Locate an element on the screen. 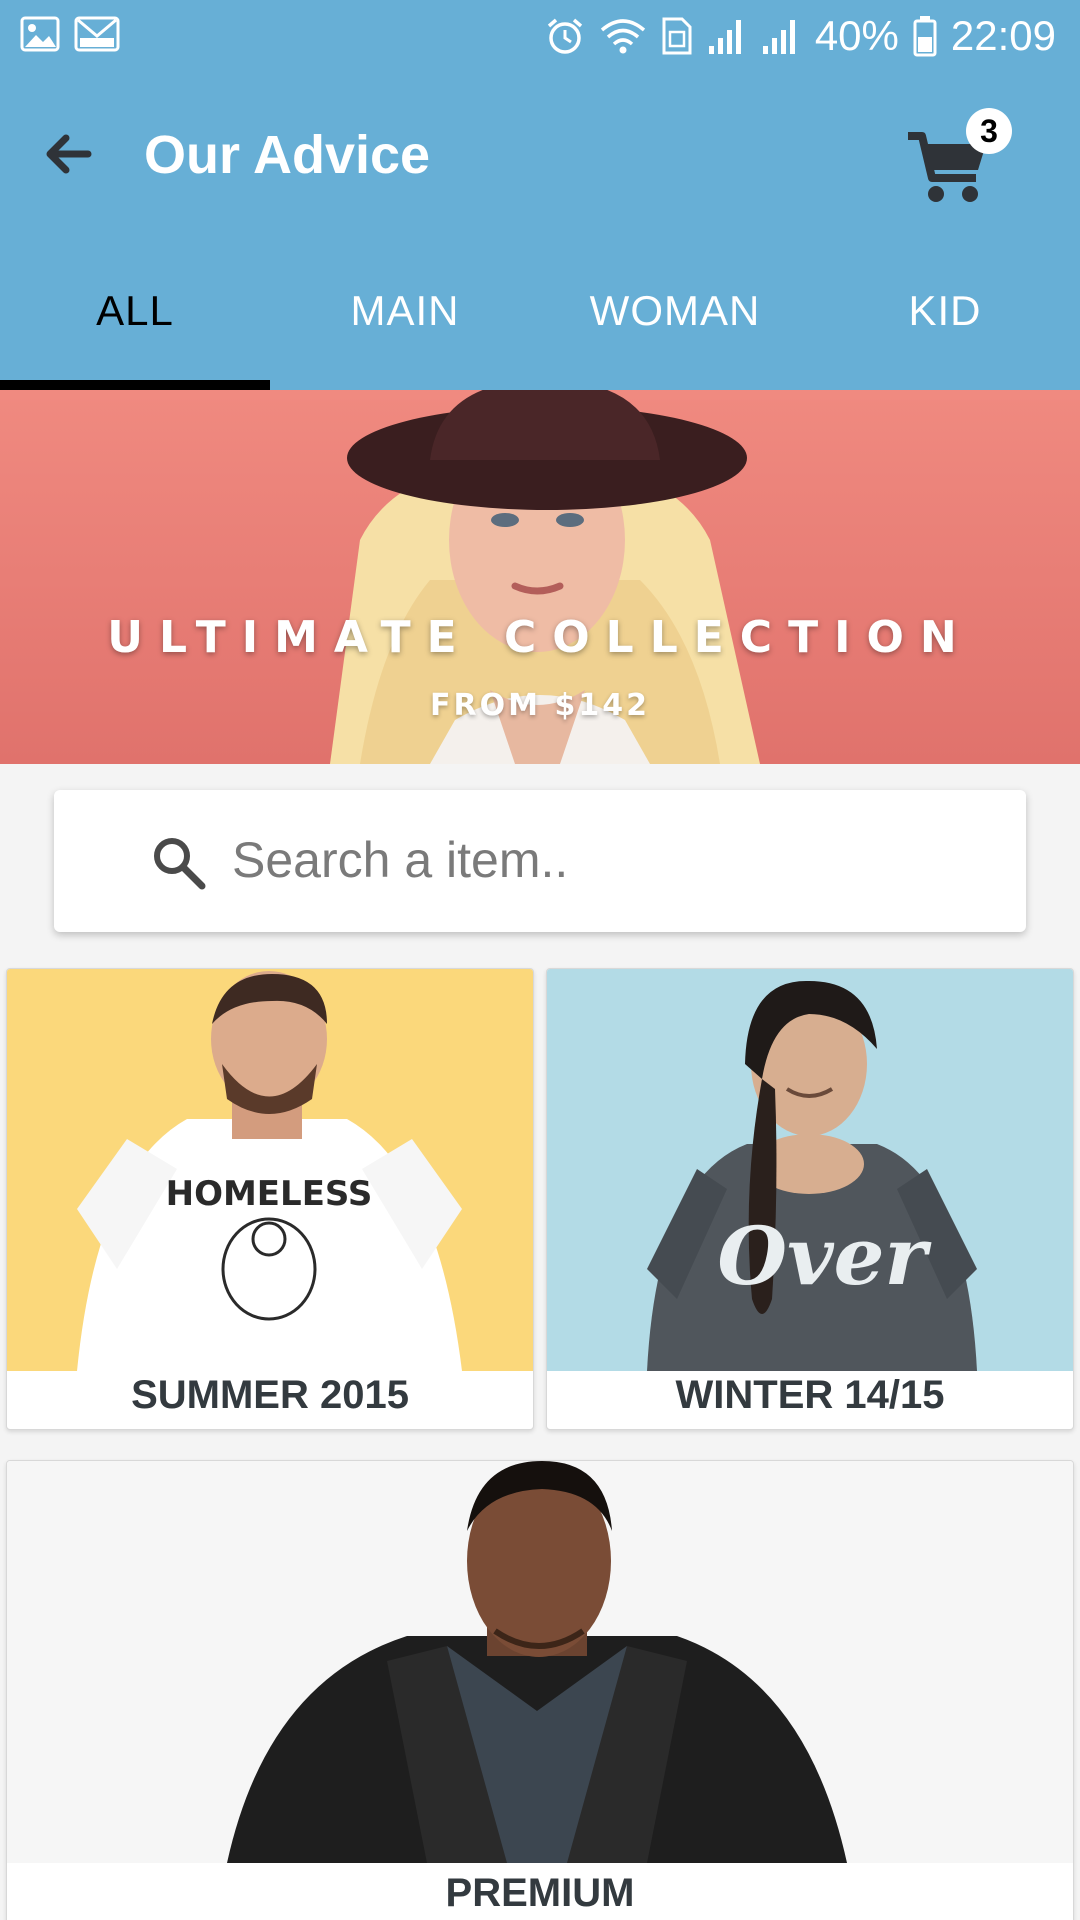  back-button is located at coordinates (68, 154).